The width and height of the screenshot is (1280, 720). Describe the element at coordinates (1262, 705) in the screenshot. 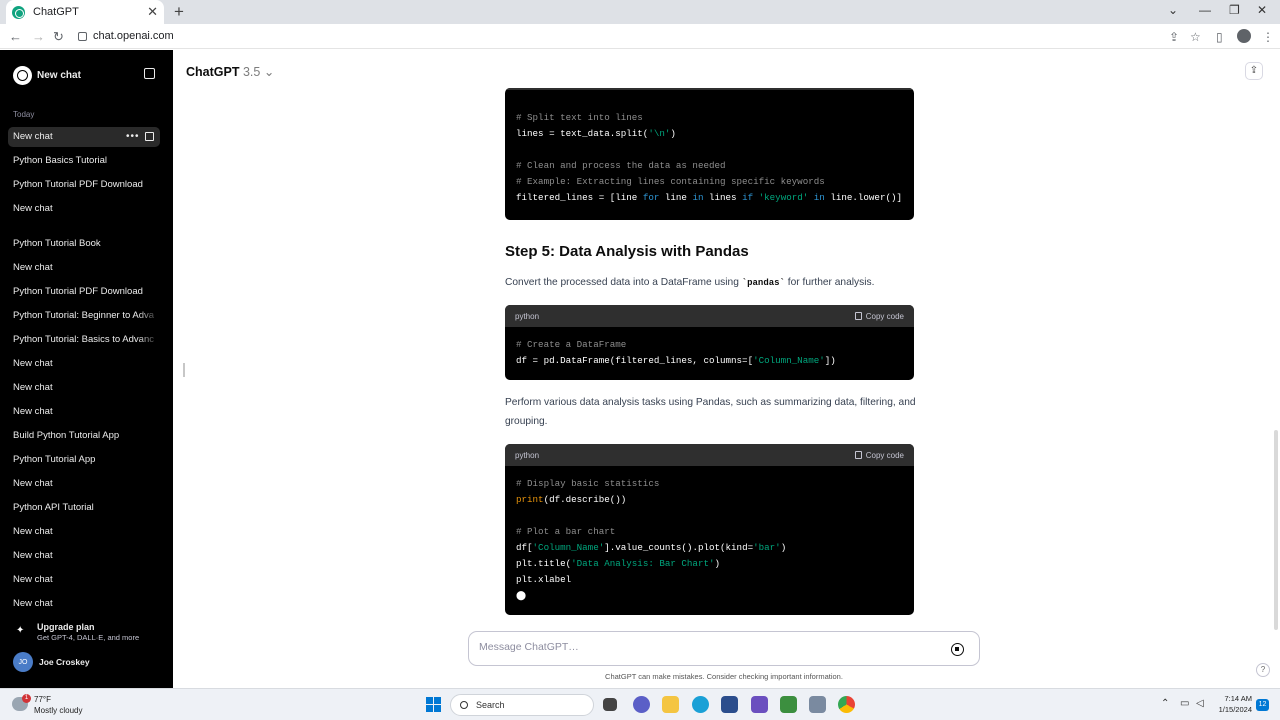

I see `notification-badge: 12` at that location.